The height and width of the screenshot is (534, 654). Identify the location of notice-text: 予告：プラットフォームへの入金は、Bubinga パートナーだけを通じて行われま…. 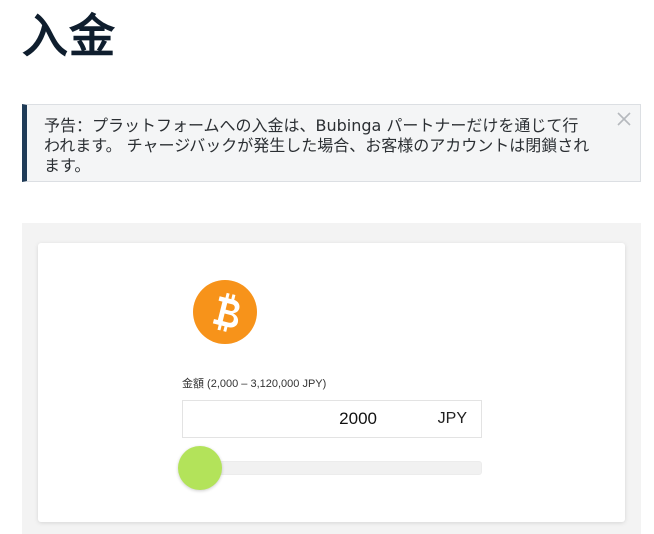
(317, 145).